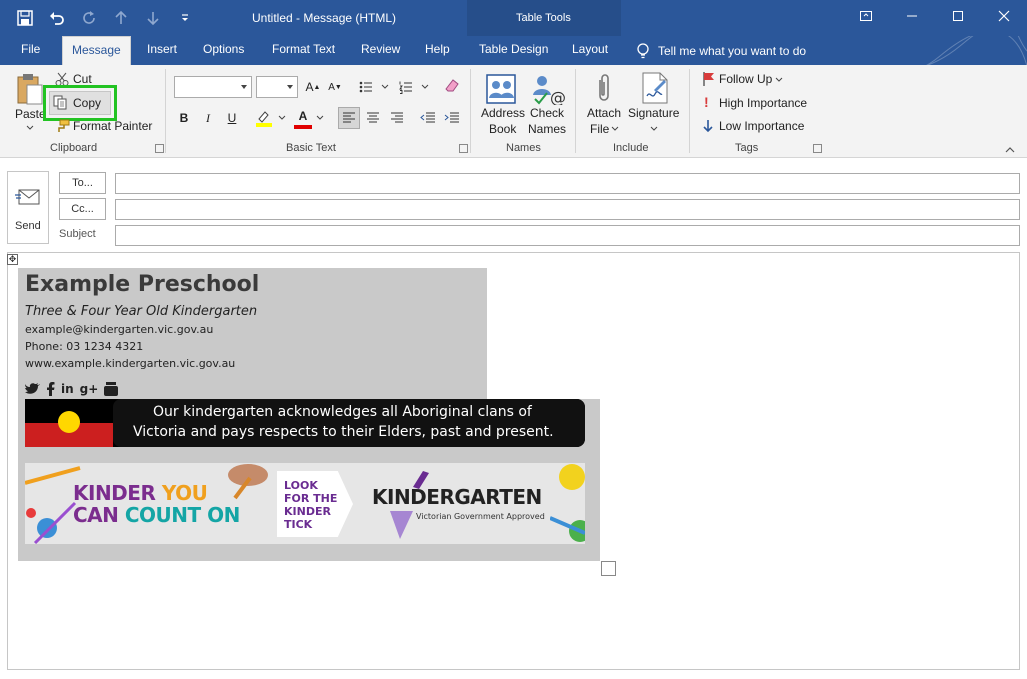 Image resolution: width=1027 pixels, height=679 pixels. Describe the element at coordinates (57, 18) in the screenshot. I see `undo-icon` at that location.